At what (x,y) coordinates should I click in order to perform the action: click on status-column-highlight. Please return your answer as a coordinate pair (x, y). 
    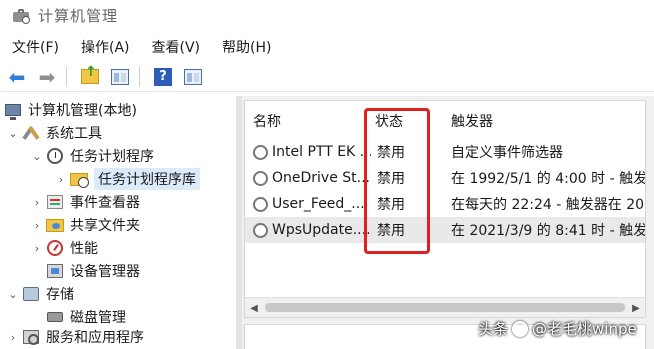
    Looking at the image, I should click on (397, 181).